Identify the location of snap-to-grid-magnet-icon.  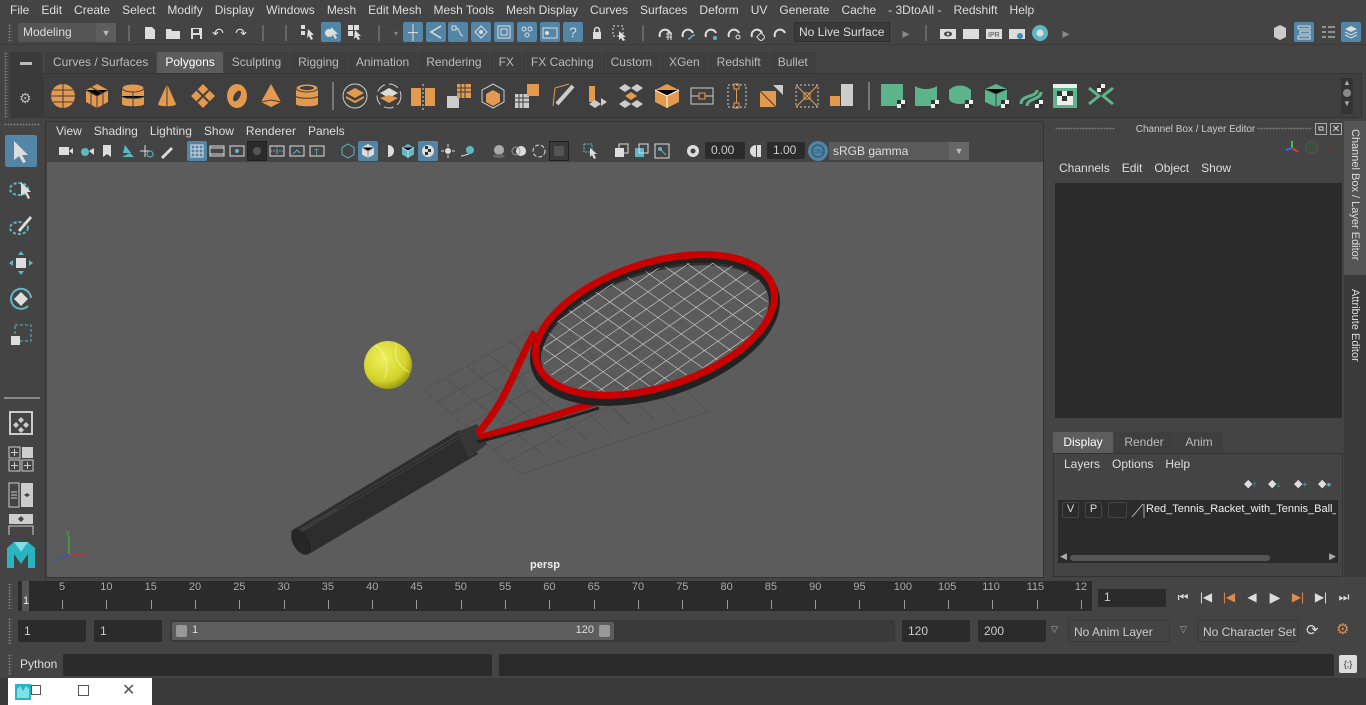
(665, 33).